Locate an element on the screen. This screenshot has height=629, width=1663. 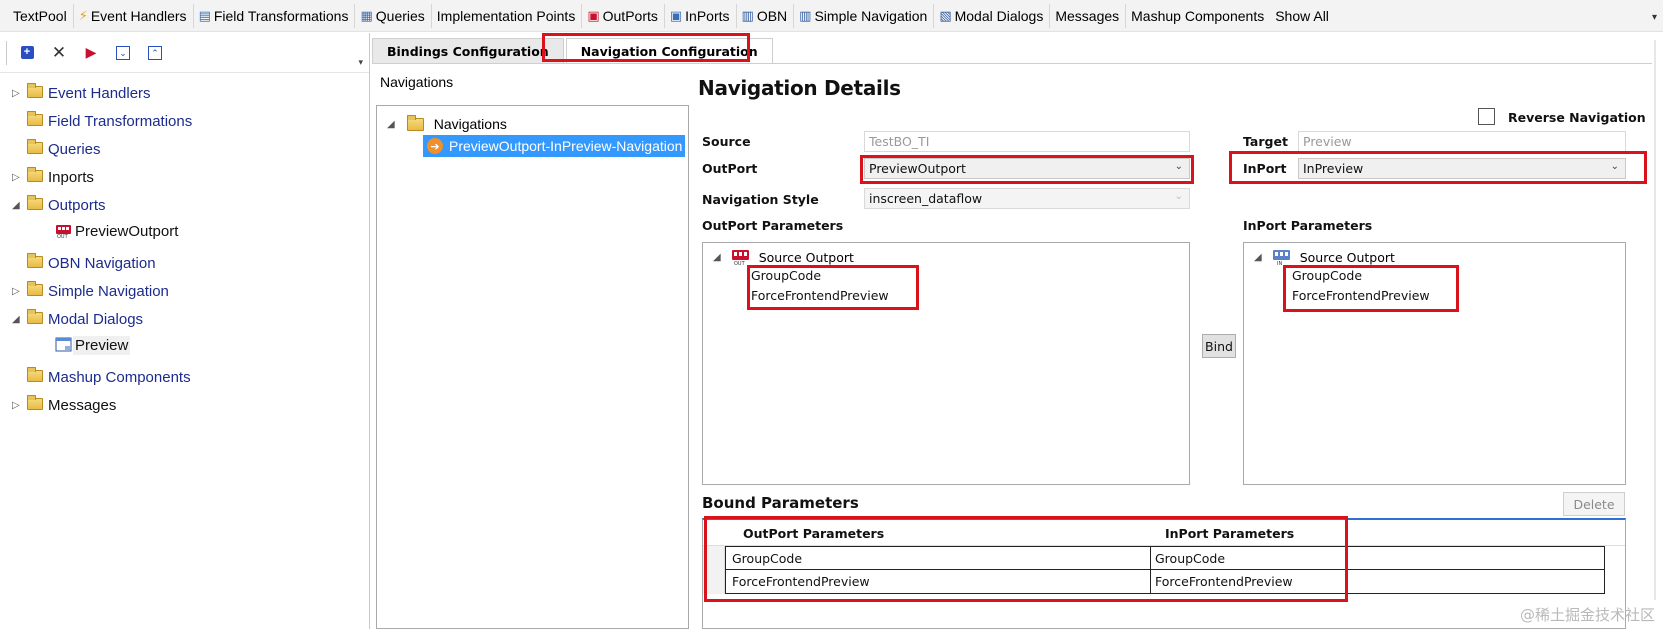
toolbar-outports: ▣ OutPorts is located at coordinates (622, 15).